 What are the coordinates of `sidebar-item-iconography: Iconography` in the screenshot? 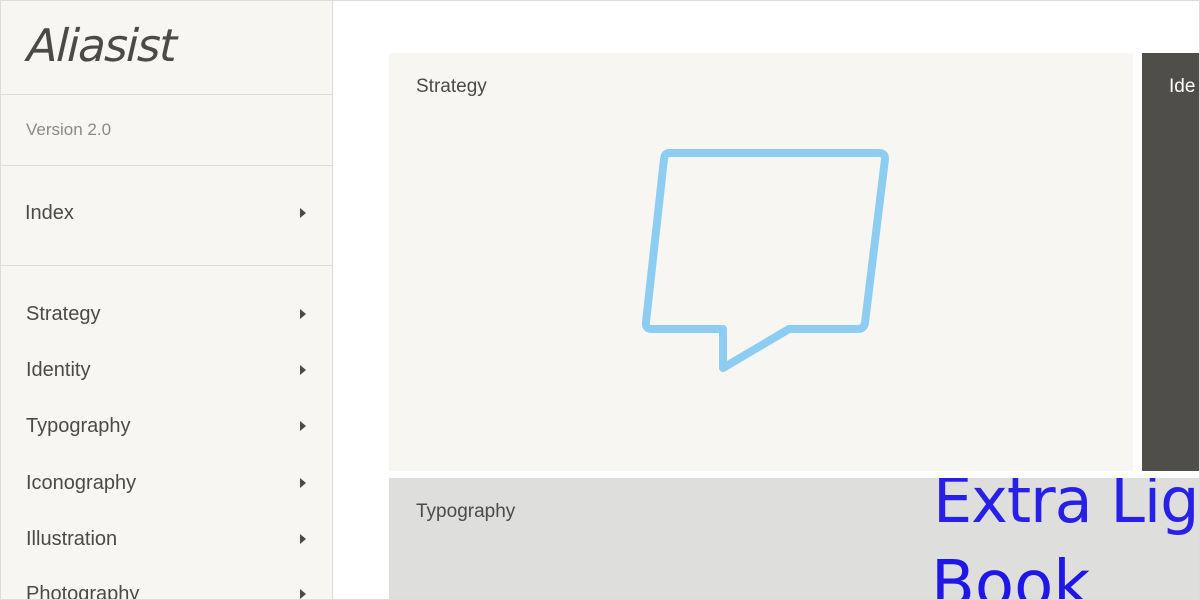 It's located at (166, 483).